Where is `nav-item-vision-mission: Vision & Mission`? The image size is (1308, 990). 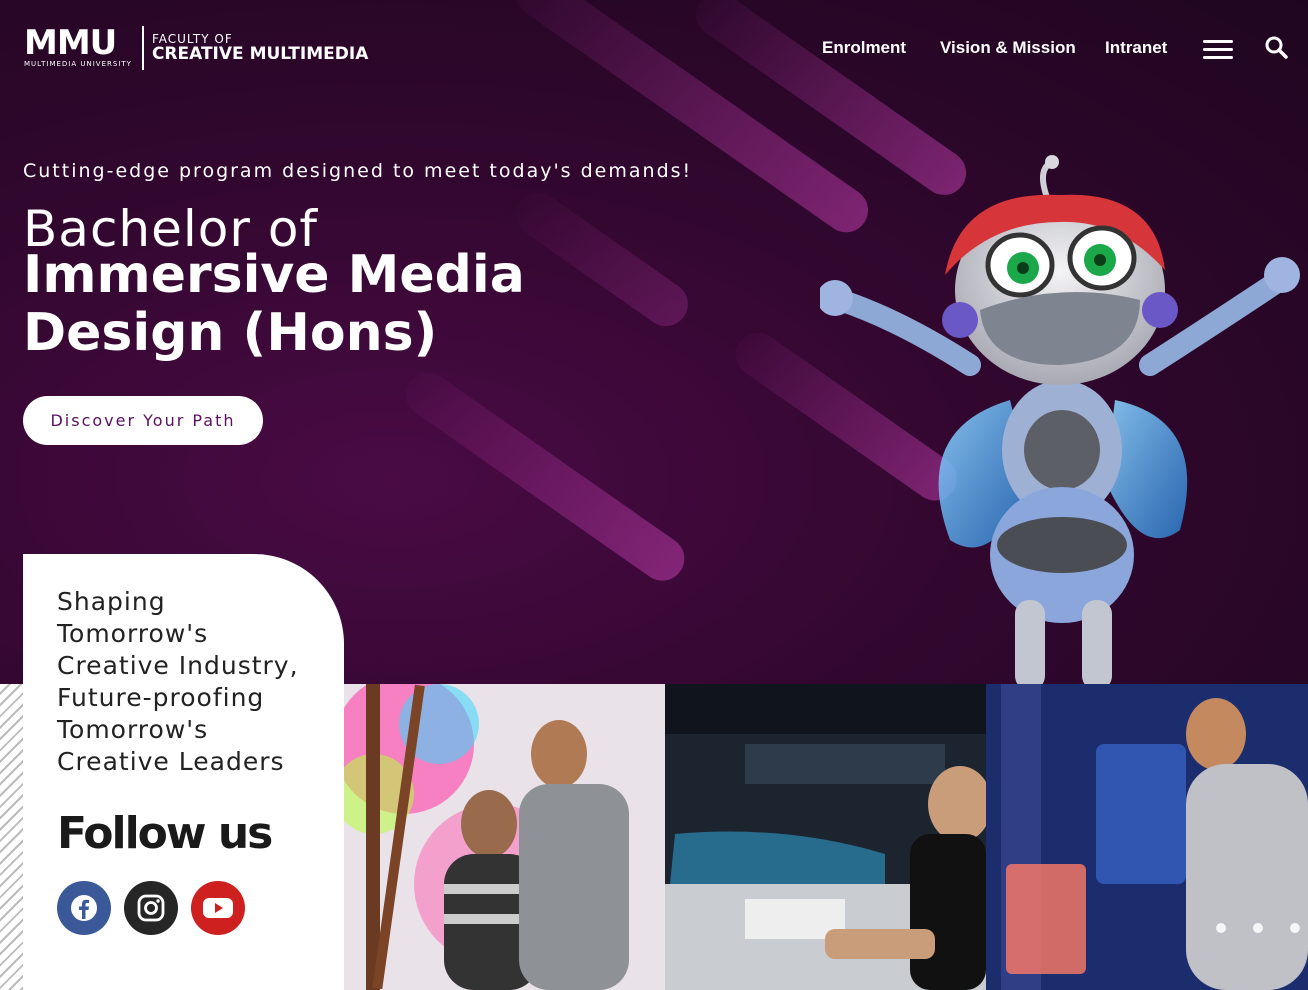
nav-item-vision-mission: Vision & Mission is located at coordinates (1008, 48).